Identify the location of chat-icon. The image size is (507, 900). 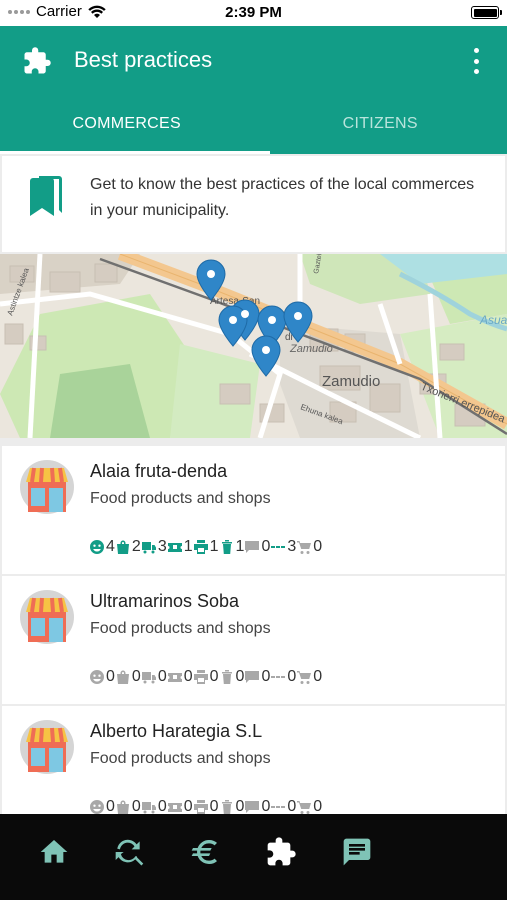
(357, 852).